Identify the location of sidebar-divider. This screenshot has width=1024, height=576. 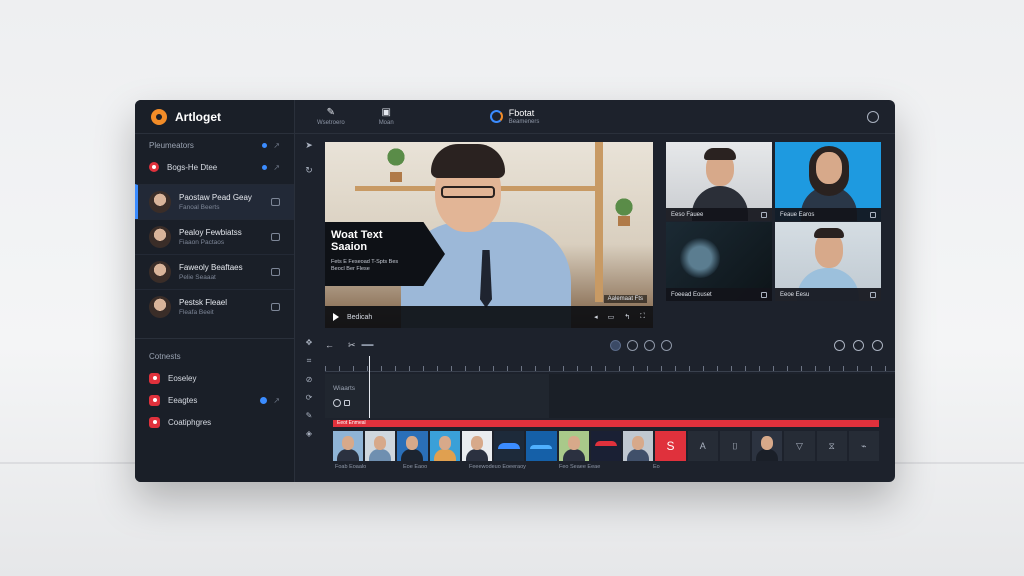
(214, 338).